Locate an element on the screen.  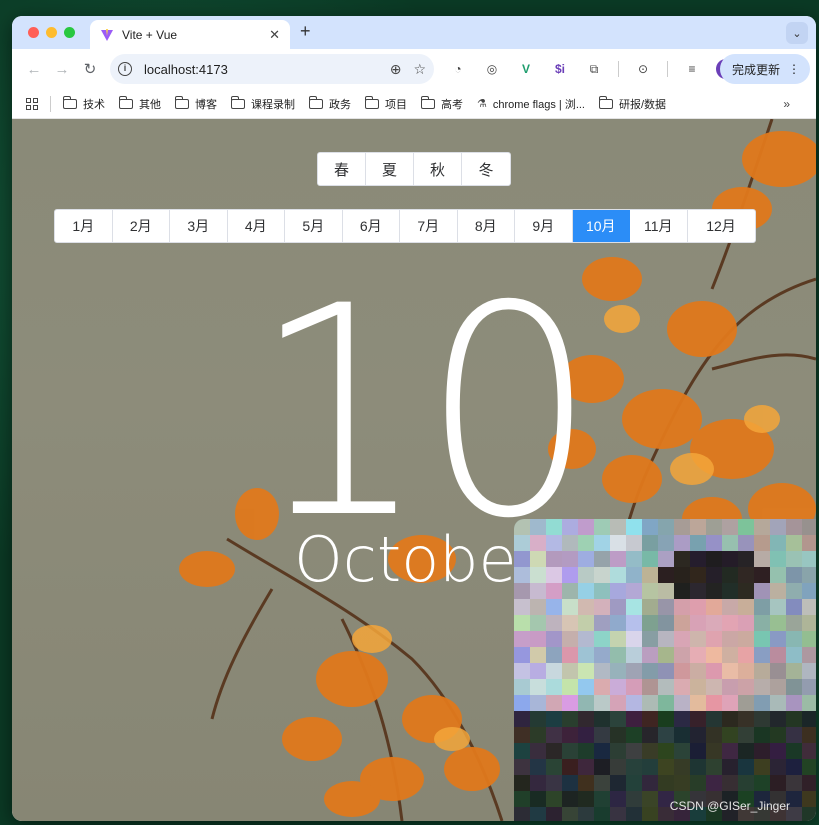
forward-icon: → is located at coordinates (62, 69).